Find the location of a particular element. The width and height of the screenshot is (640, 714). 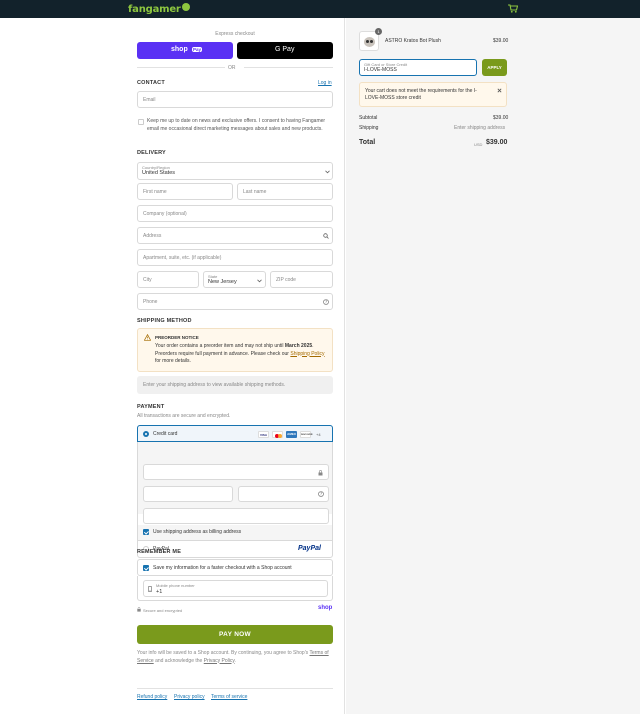

billing-checkbox is located at coordinates (146, 532).